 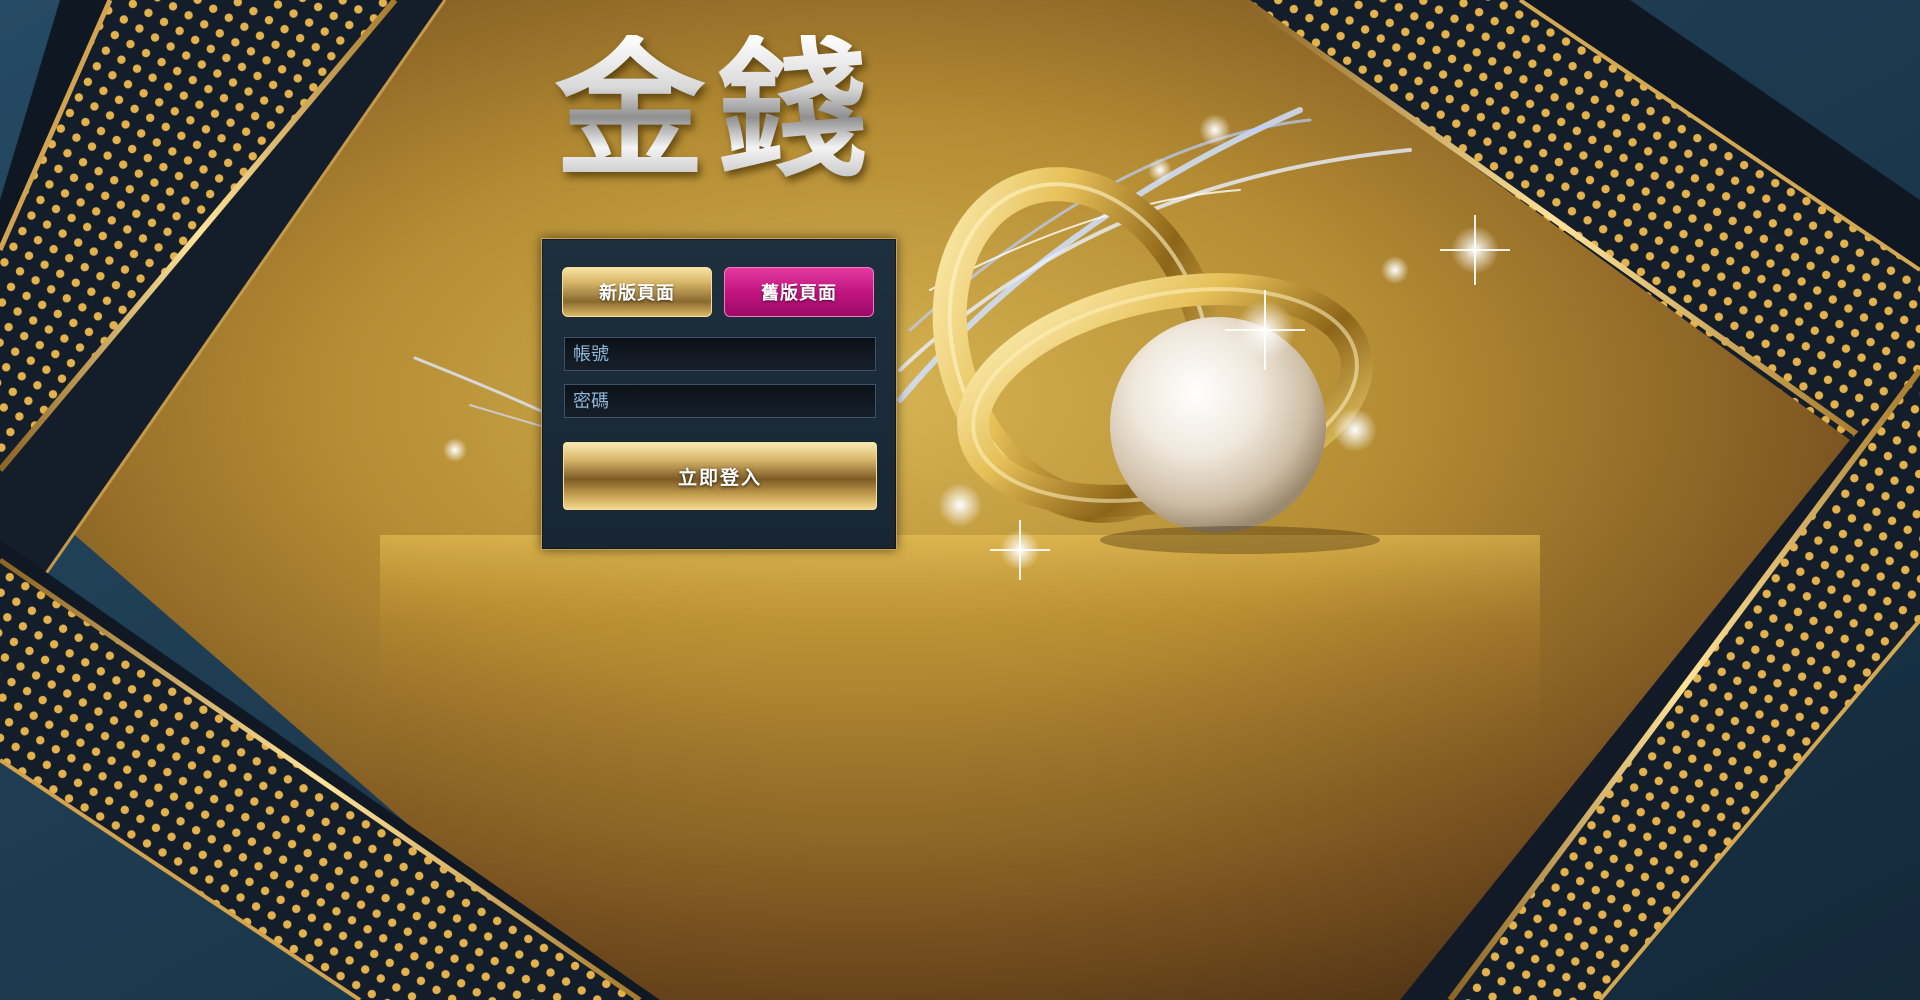 I want to click on login-panel: 新版頁面 舊版頁面 立即登入, so click(x=719, y=394).